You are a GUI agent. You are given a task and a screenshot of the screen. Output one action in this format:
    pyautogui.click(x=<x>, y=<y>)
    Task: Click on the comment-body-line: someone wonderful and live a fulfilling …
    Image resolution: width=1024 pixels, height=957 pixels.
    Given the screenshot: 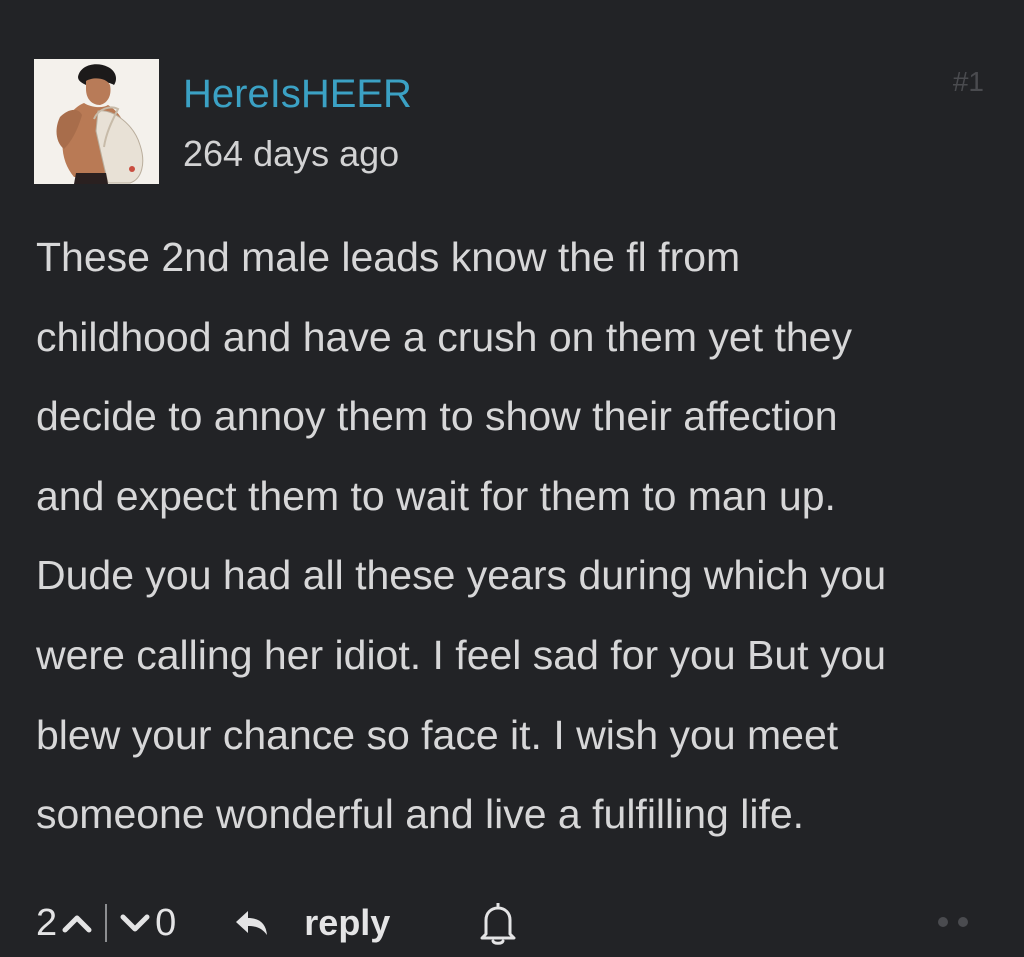 What is the action you would take?
    pyautogui.click(x=420, y=814)
    